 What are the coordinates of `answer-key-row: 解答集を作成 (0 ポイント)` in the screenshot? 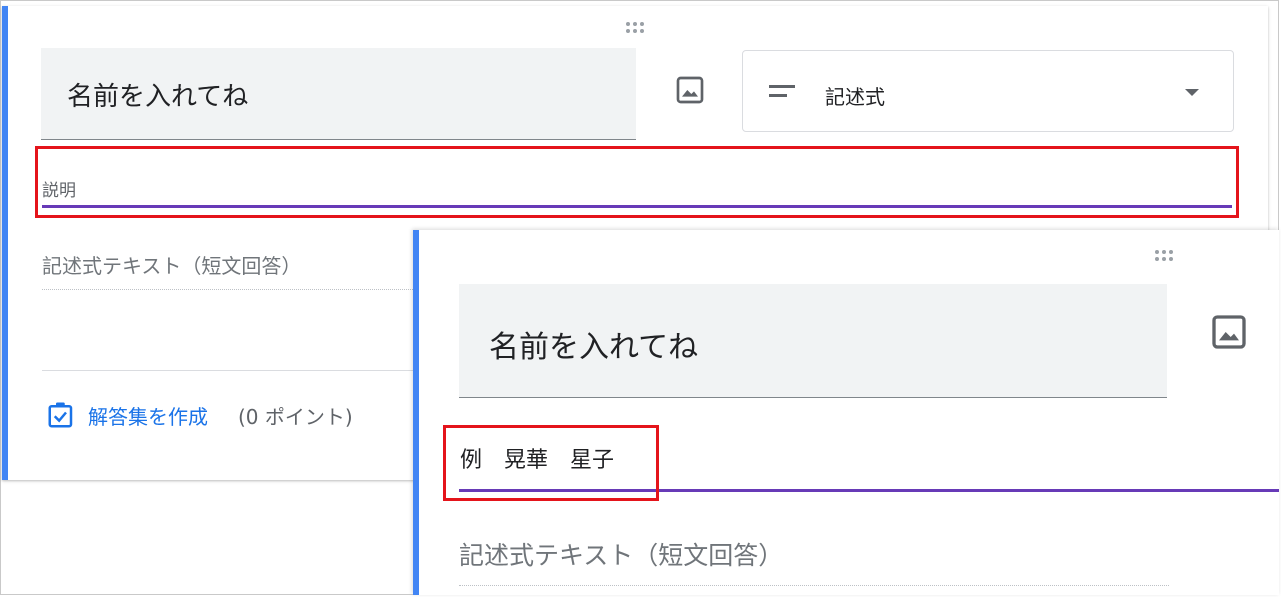 It's located at (199, 415).